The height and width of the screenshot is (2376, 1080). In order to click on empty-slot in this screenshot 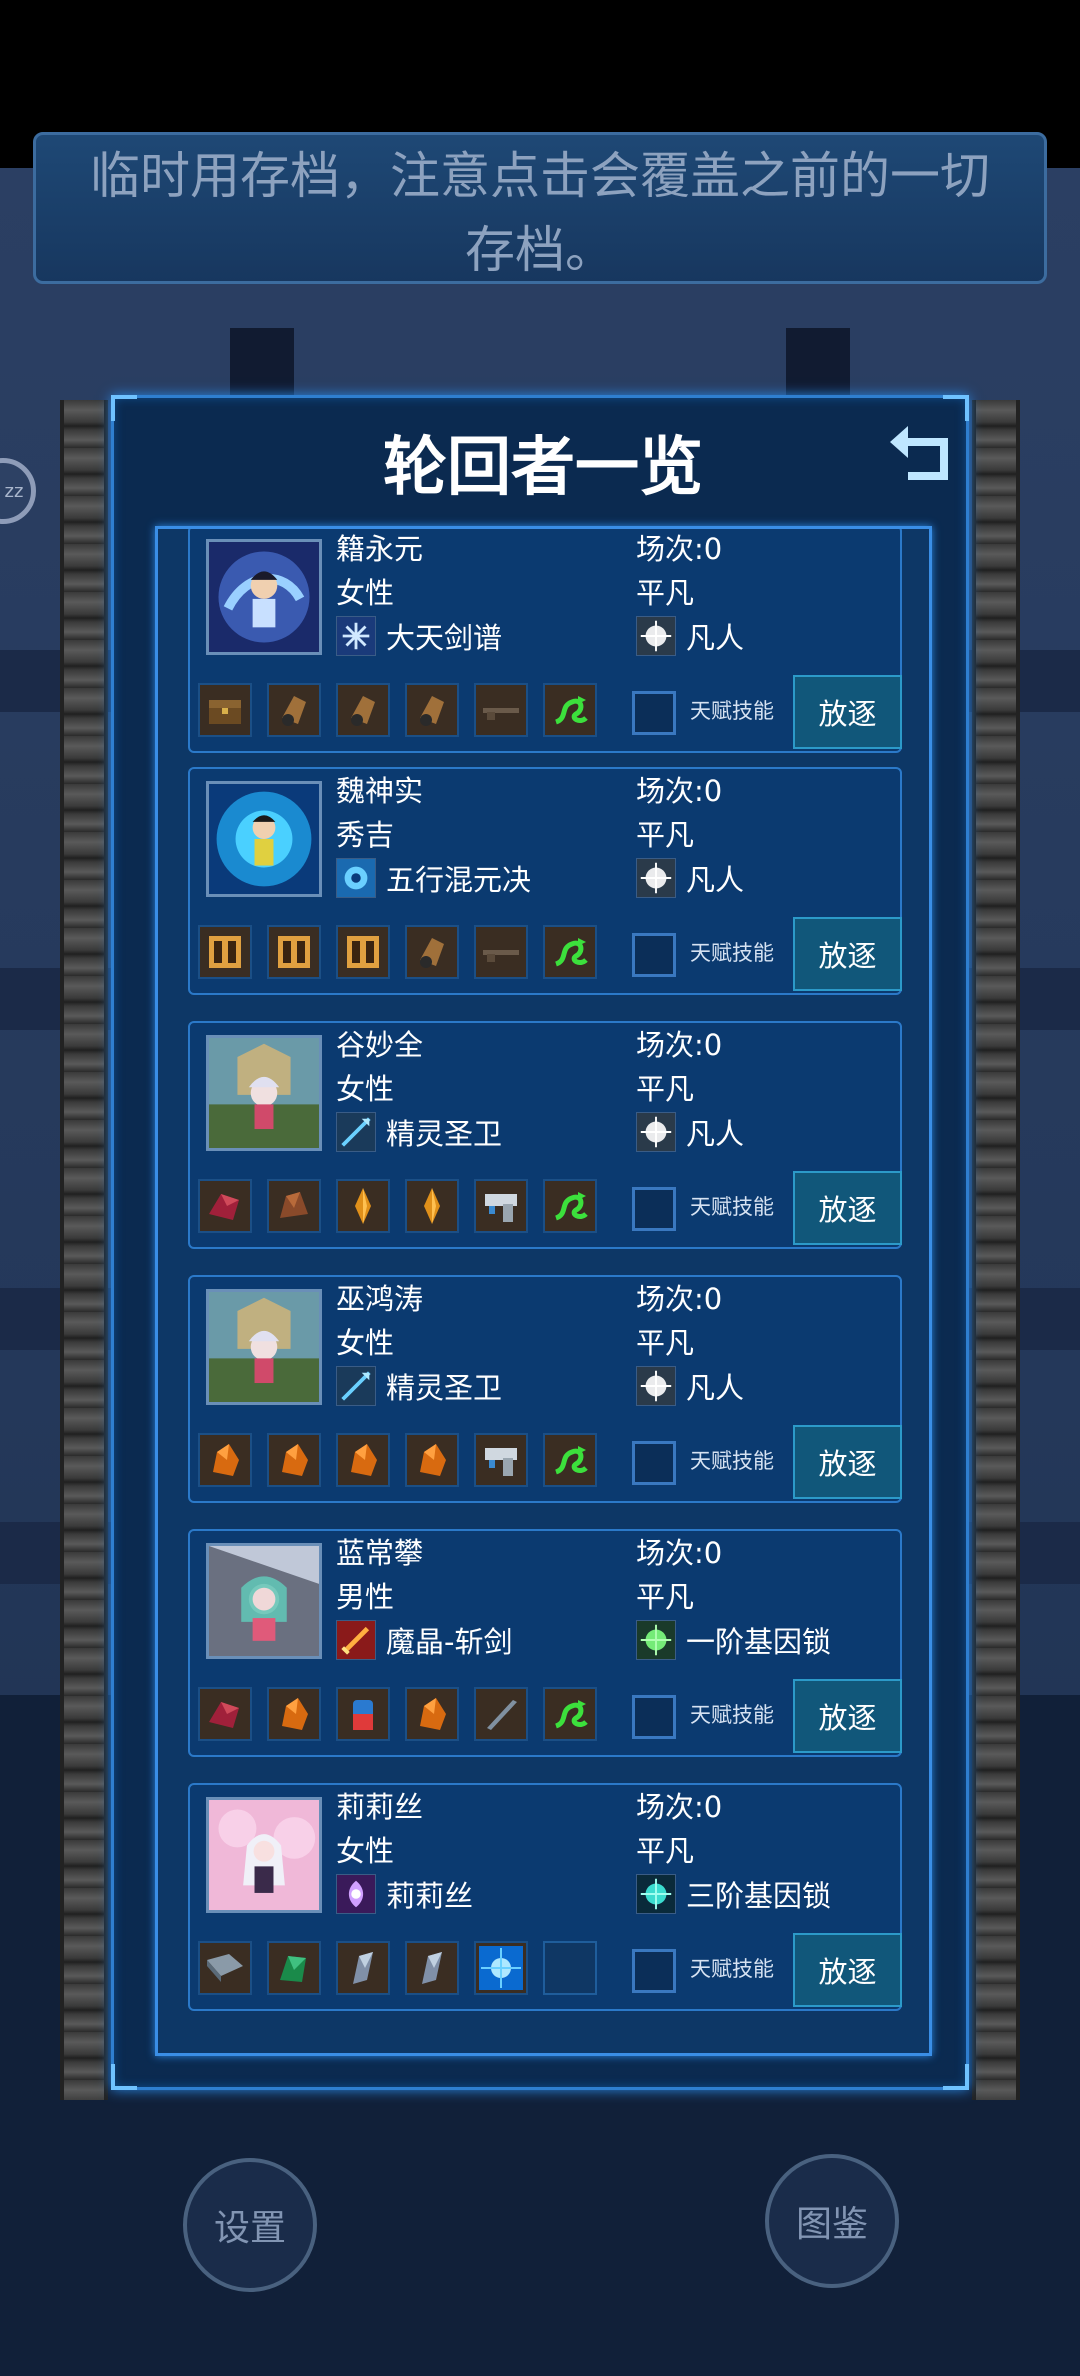, I will do `click(570, 1968)`.